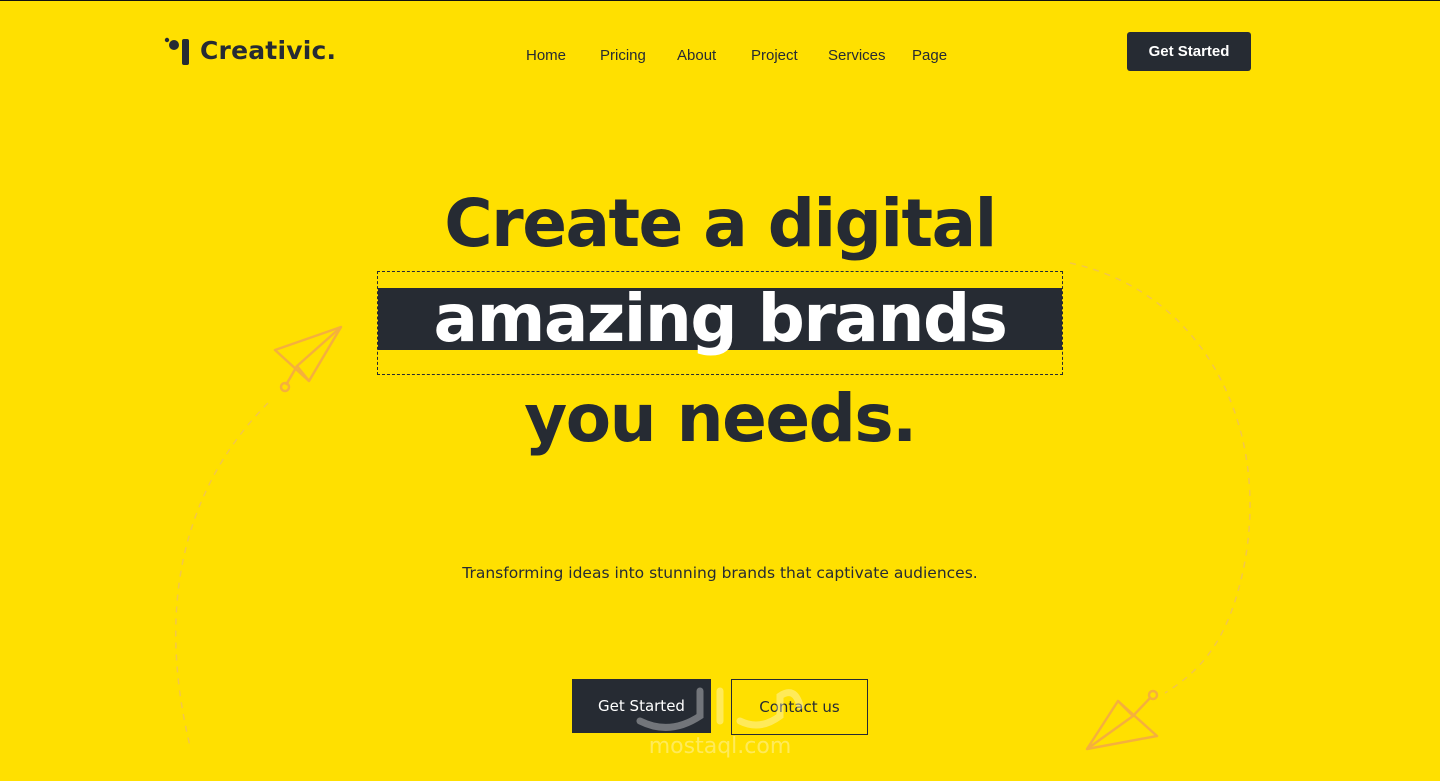 The image size is (1440, 781). What do you see at coordinates (696, 55) in the screenshot?
I see `nav-item-about: About` at bounding box center [696, 55].